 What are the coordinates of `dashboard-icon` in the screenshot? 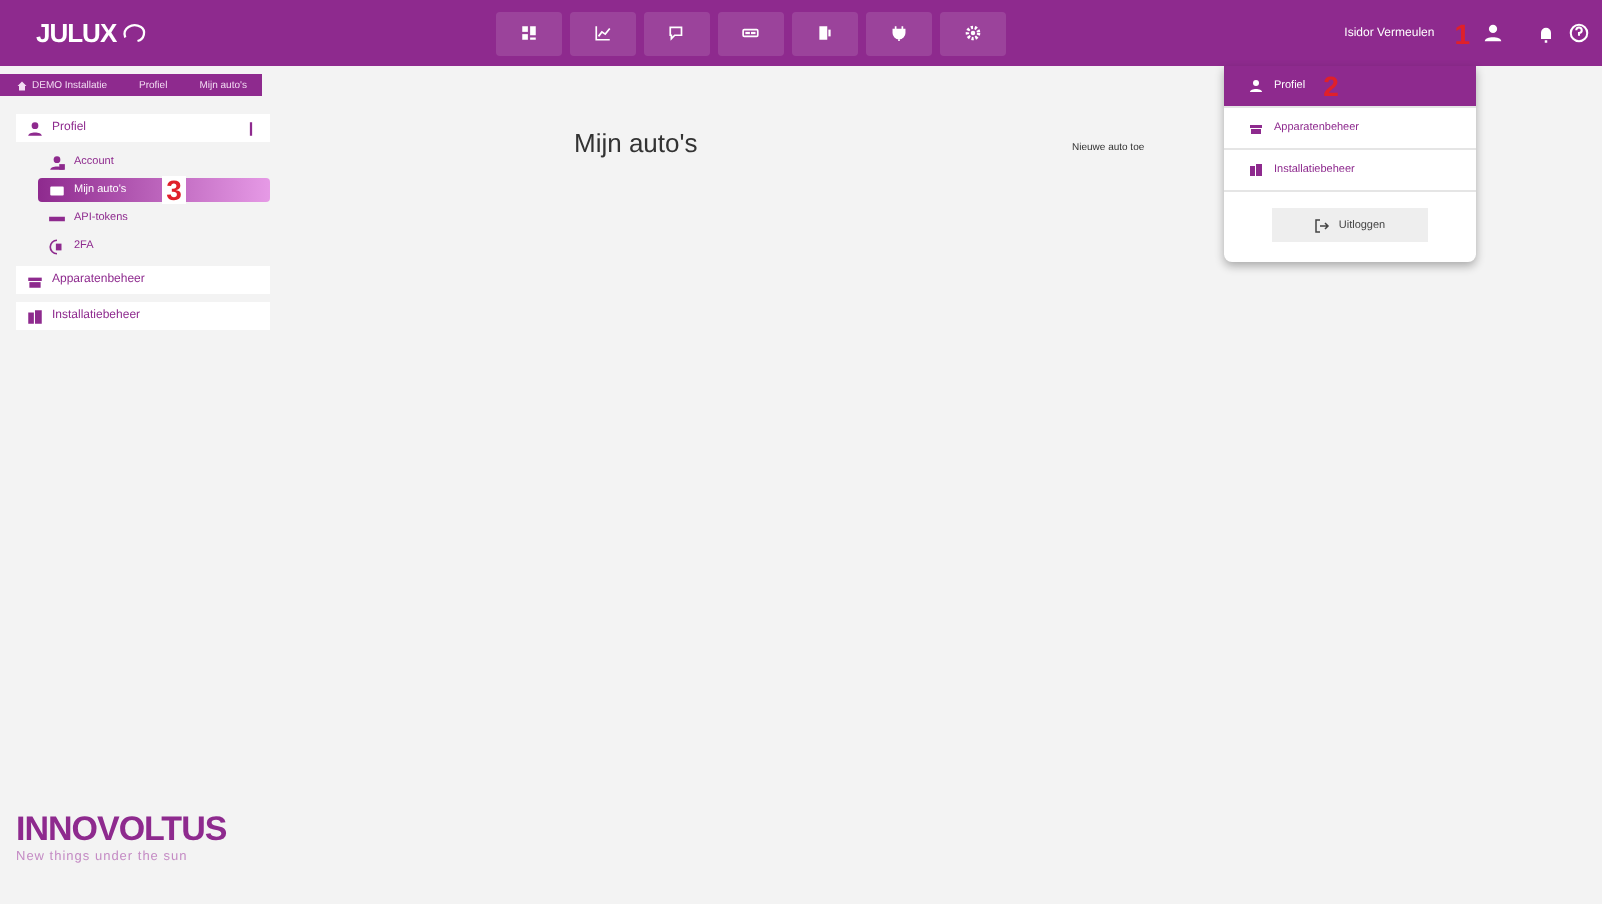 It's located at (529, 33).